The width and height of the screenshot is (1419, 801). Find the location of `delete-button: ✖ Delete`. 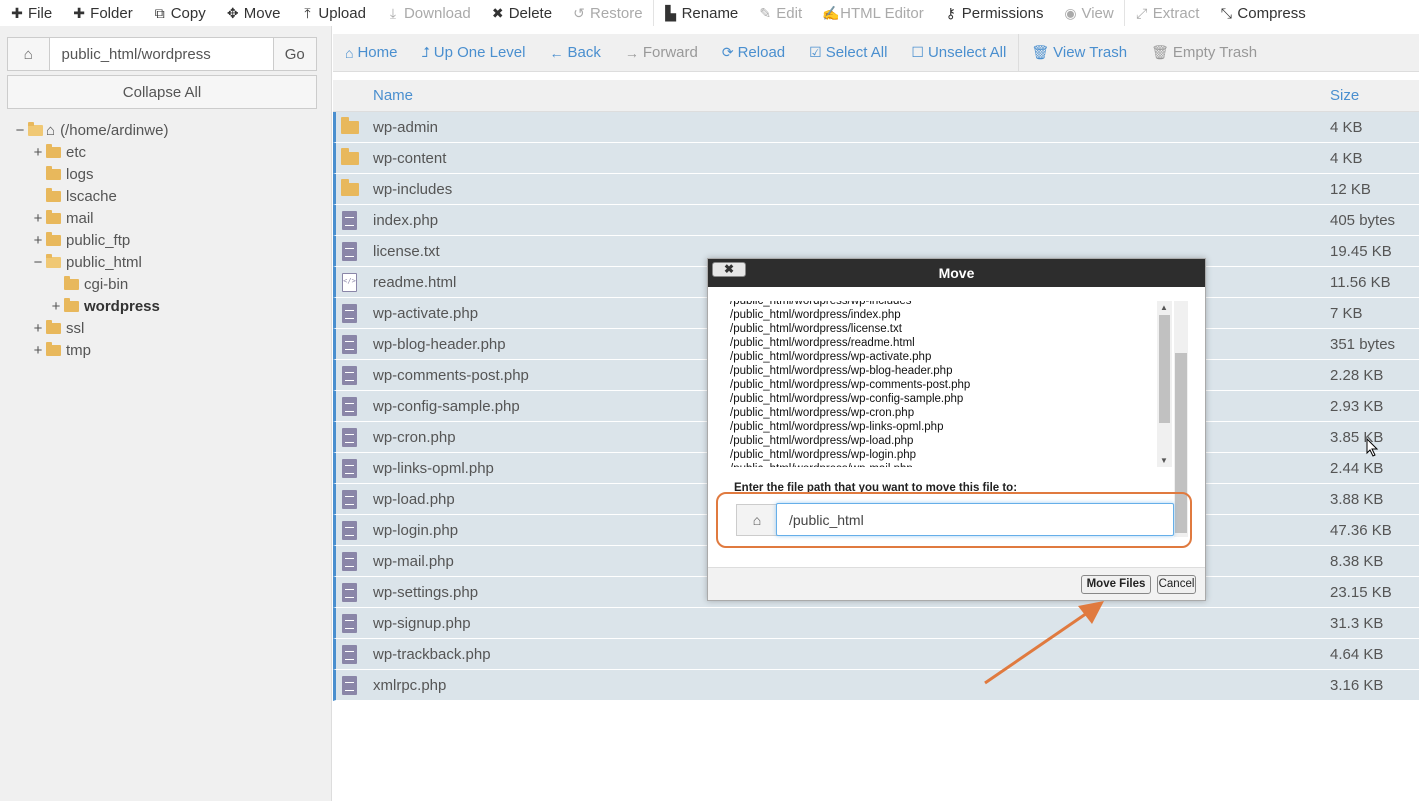

delete-button: ✖ Delete is located at coordinates (521, 13).